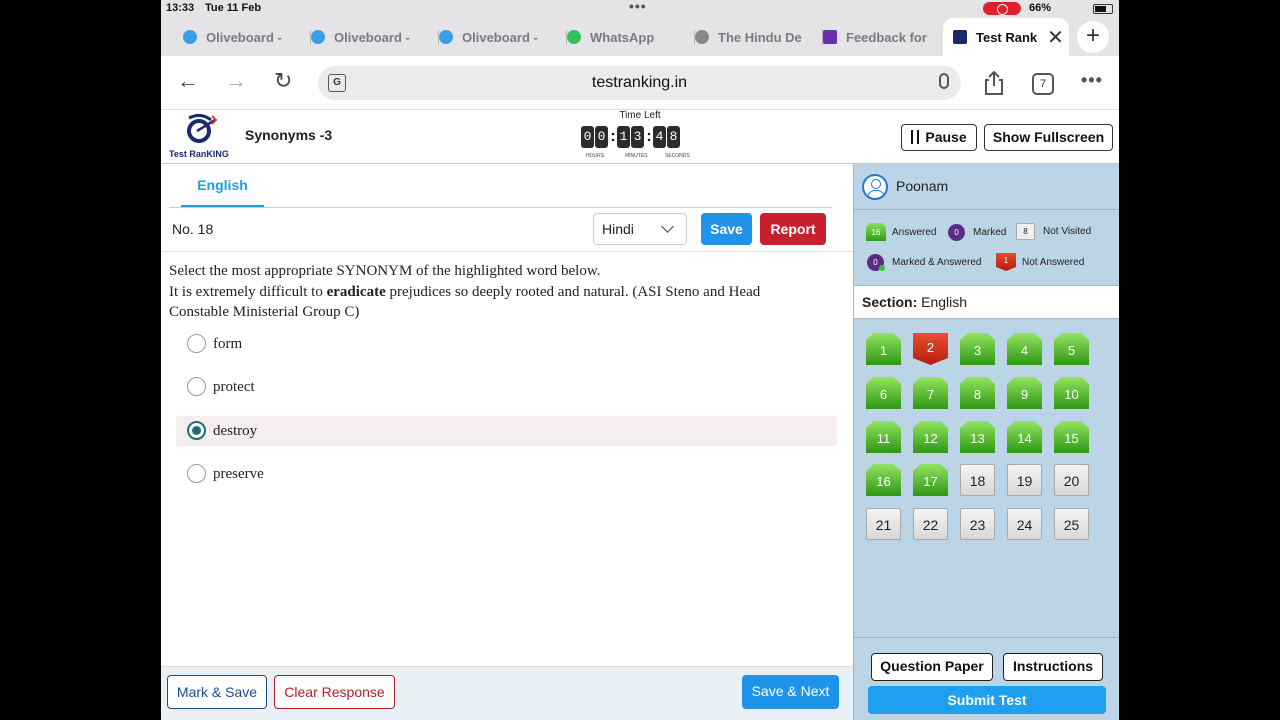 This screenshot has width=1280, height=720. I want to click on legend-not-answered: 1 Not Answered, so click(1040, 262).